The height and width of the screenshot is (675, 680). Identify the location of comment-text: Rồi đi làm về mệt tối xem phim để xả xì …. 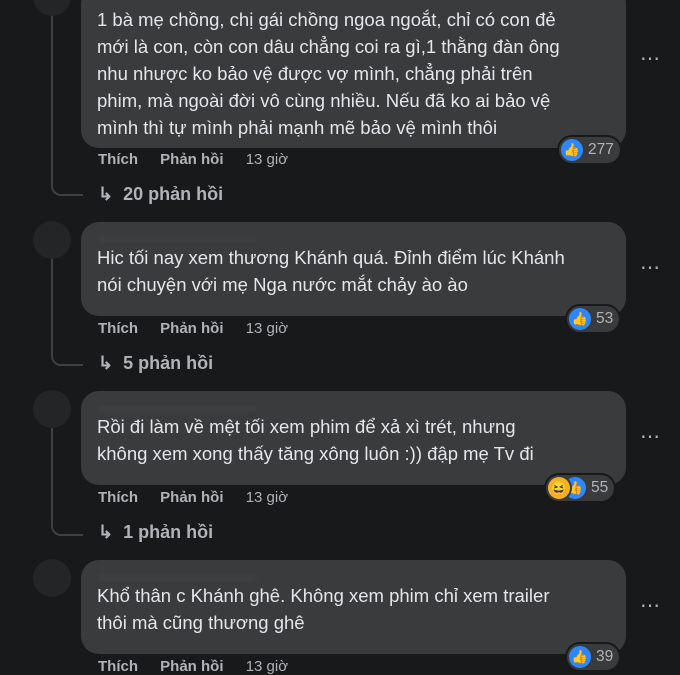
(315, 440).